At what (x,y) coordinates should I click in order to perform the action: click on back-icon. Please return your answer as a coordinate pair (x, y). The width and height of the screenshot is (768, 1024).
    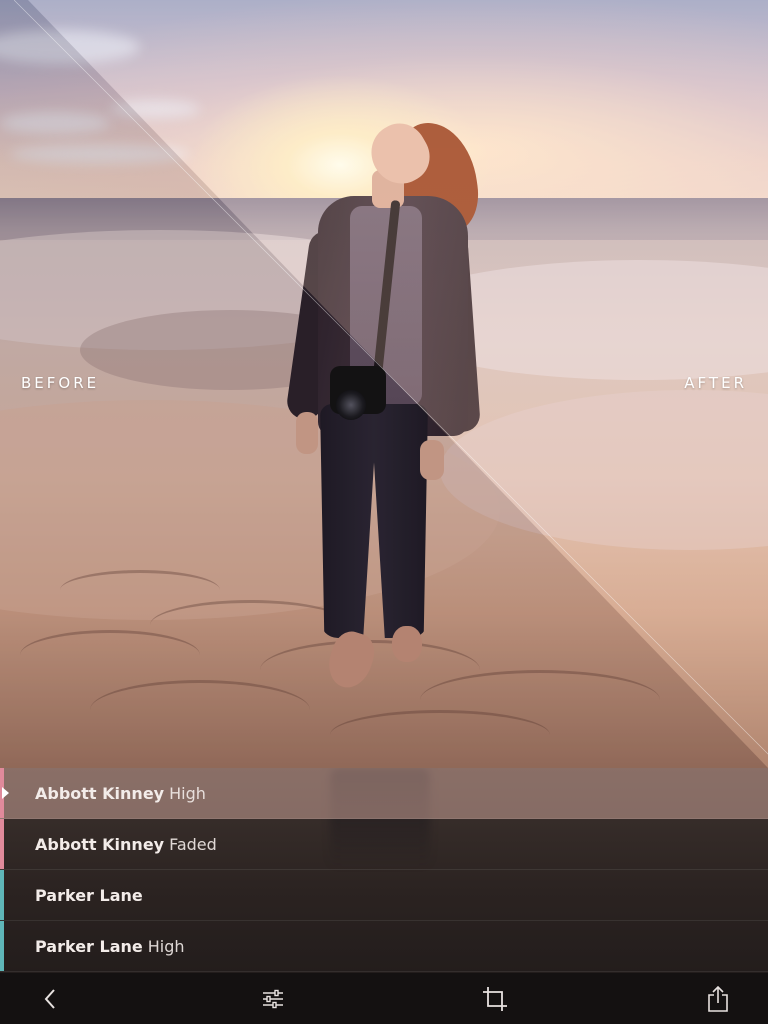
    Looking at the image, I should click on (49, 998).